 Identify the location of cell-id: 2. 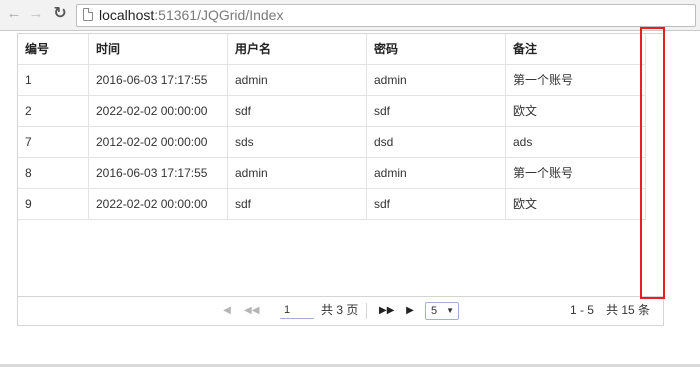
(53, 111).